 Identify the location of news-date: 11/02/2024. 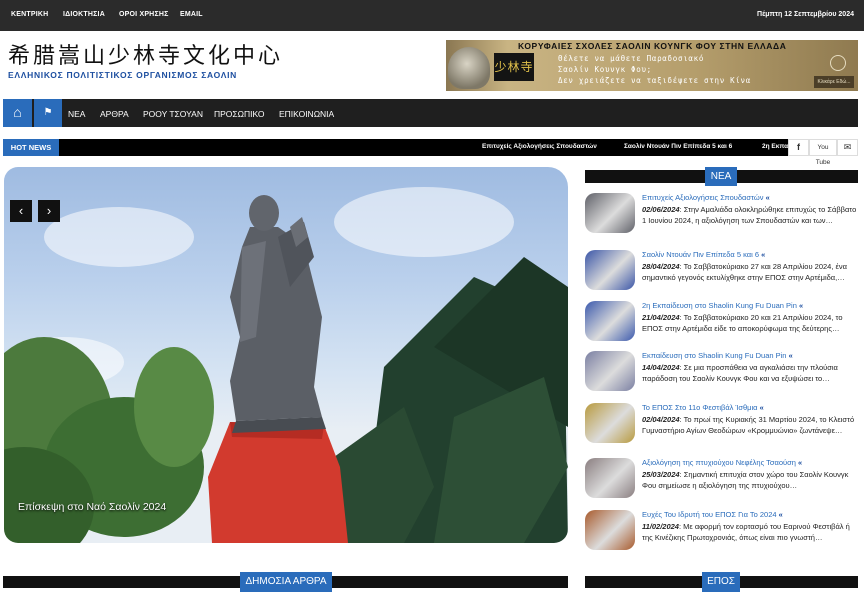
(660, 526).